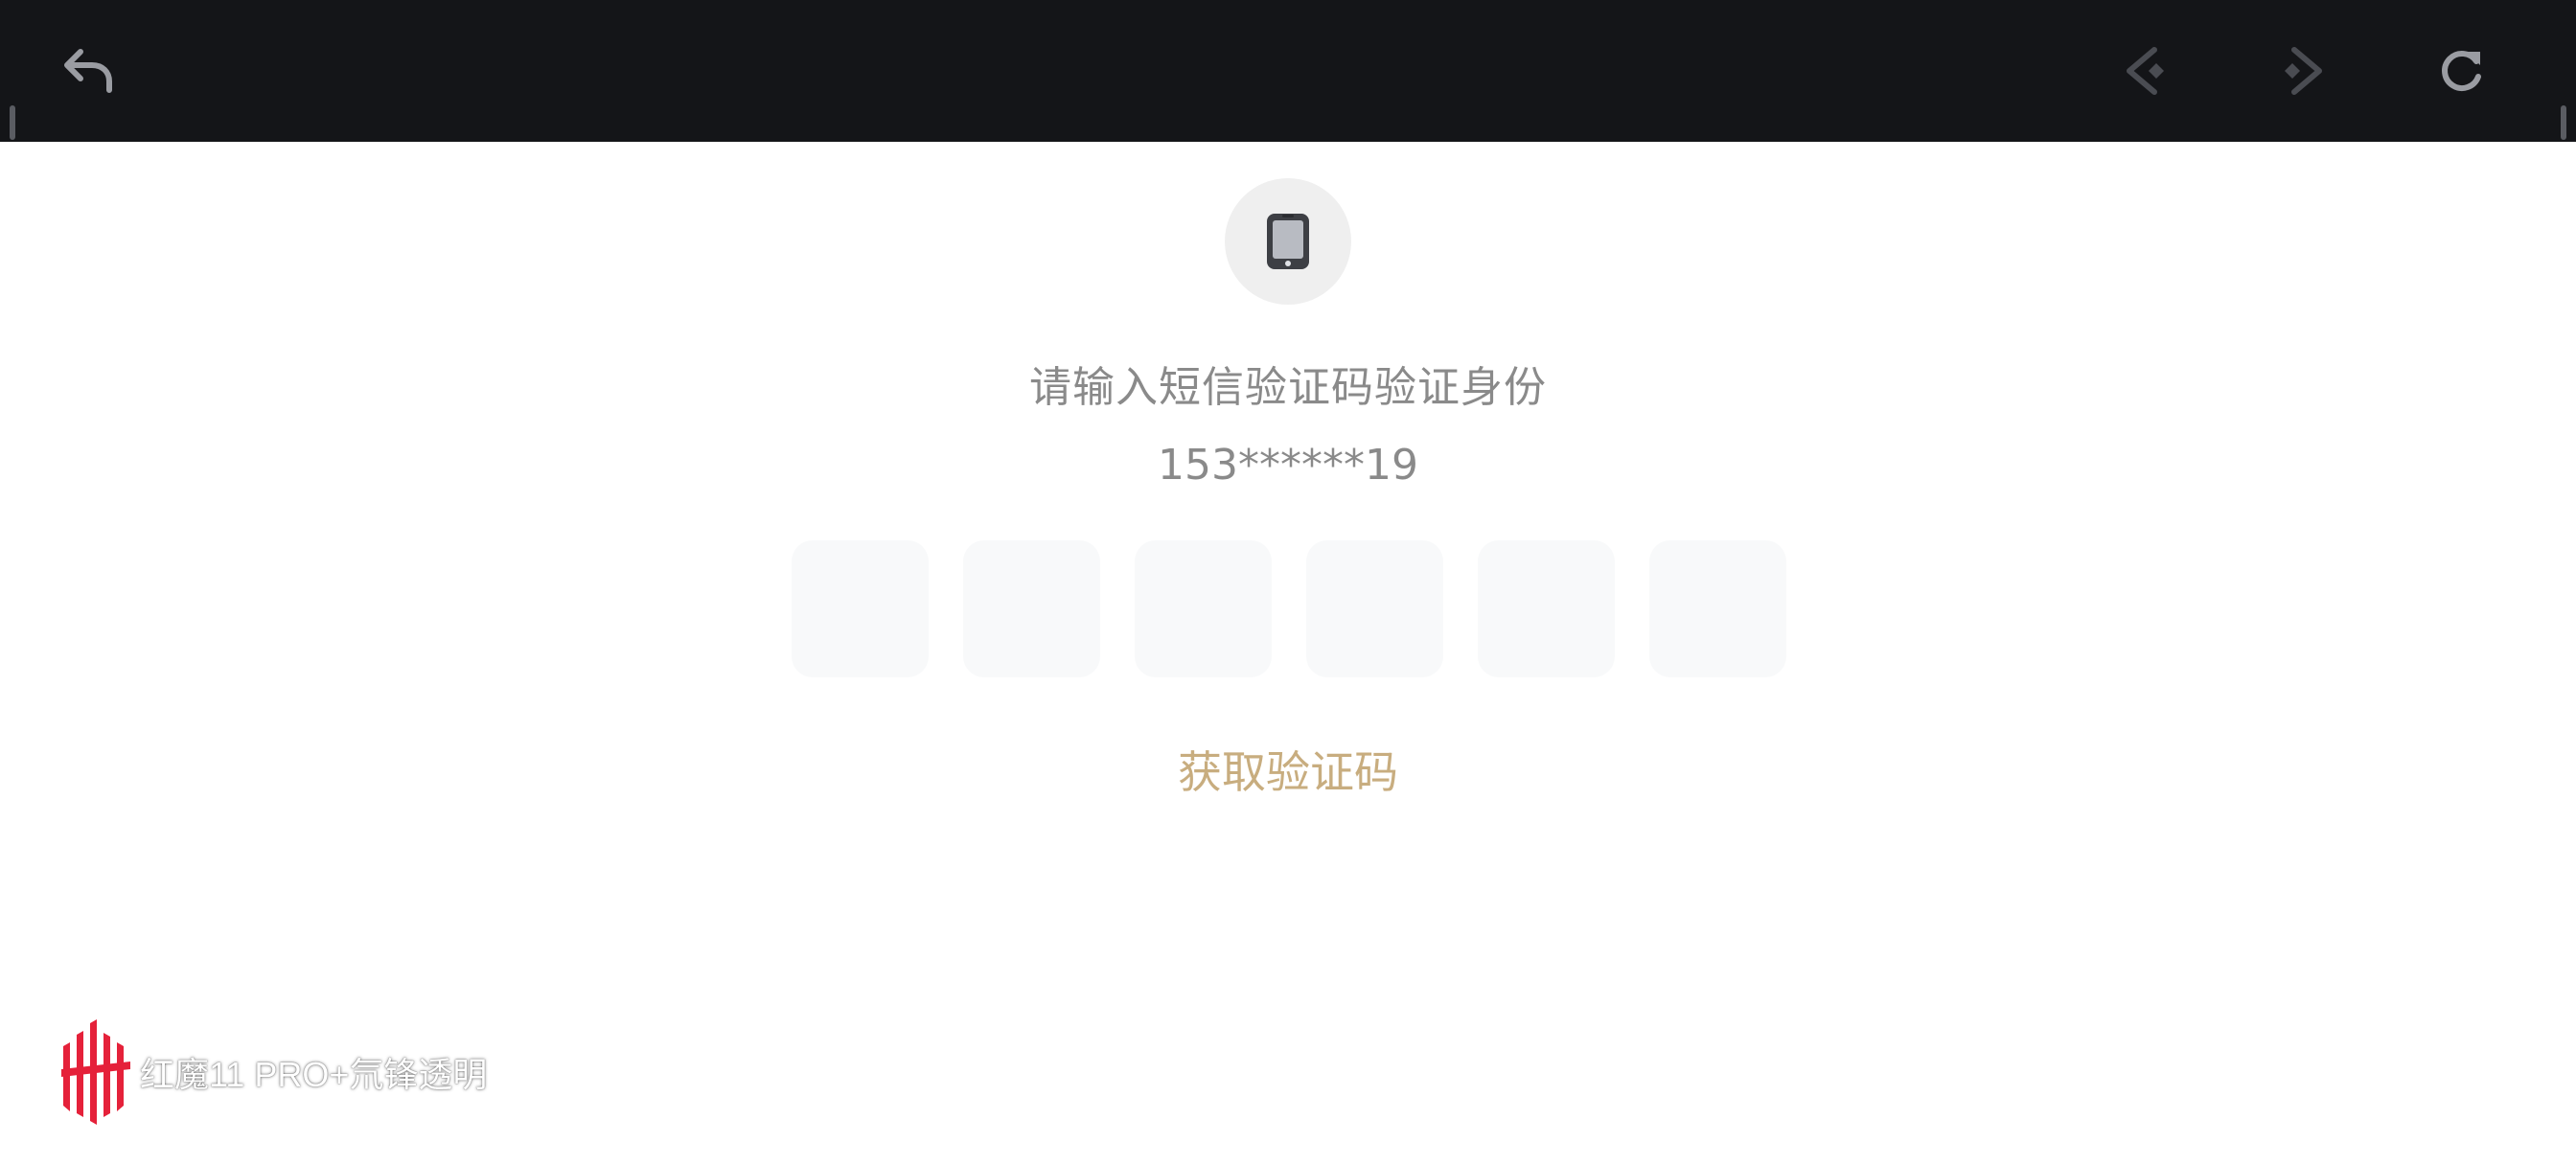 The width and height of the screenshot is (2576, 1165). Describe the element at coordinates (1288, 466) in the screenshot. I see `masked-phone-number: 153******19` at that location.